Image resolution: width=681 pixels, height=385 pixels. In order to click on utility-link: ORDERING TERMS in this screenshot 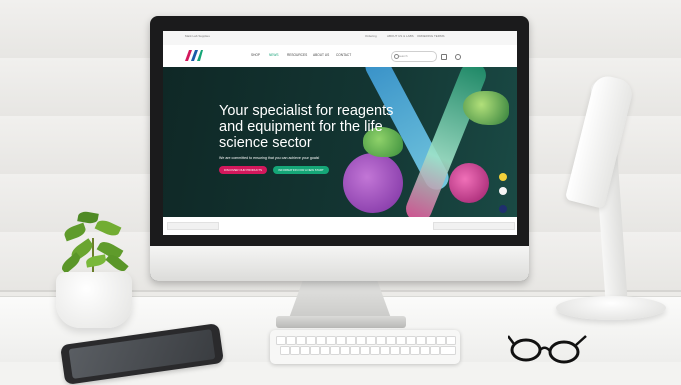, I will do `click(430, 36)`.